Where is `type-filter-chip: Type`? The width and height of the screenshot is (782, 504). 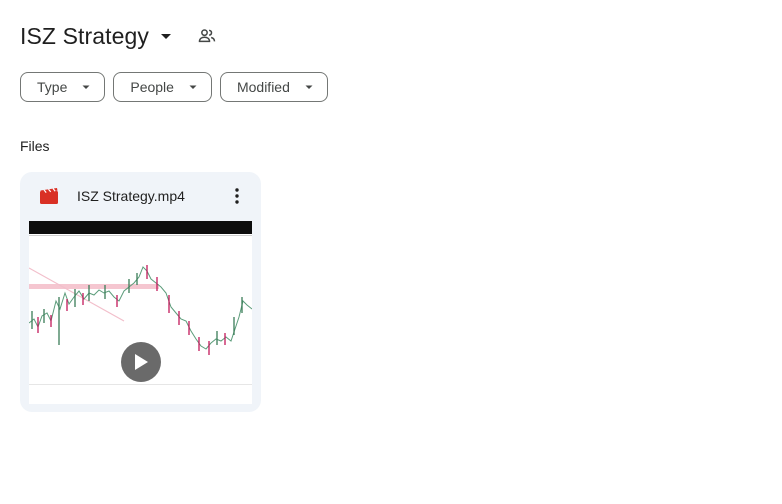
type-filter-chip: Type is located at coordinates (63, 87).